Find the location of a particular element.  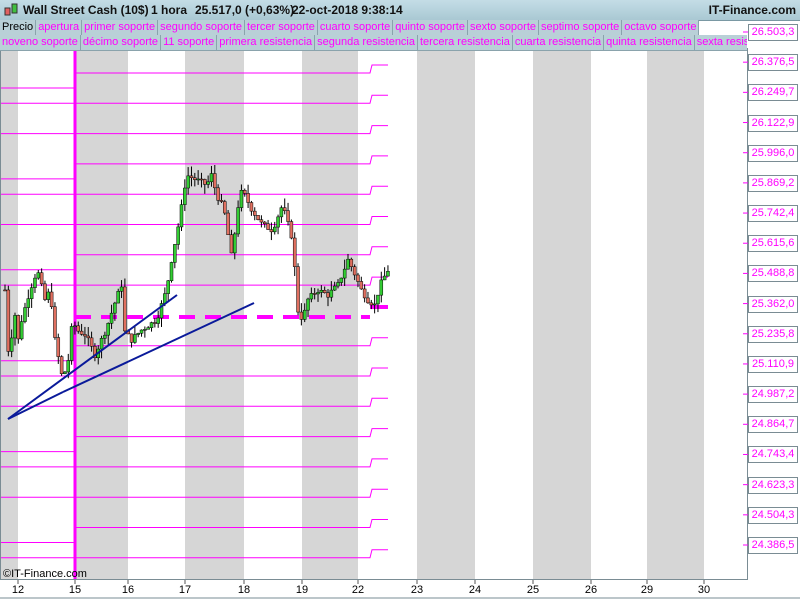

indicator-tab: quinta resistencia is located at coordinates (649, 43).